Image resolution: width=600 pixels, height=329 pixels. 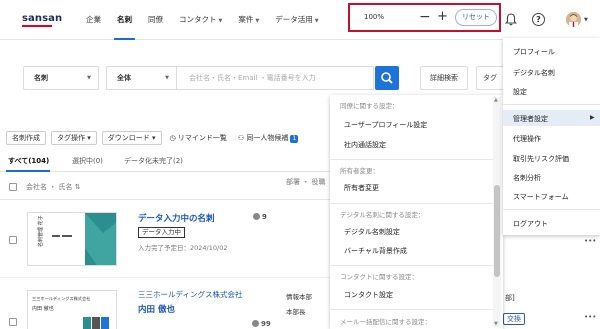 What do you see at coordinates (379, 277) in the screenshot?
I see `submenu-section-heading: コンタクトに関する設定：` at bounding box center [379, 277].